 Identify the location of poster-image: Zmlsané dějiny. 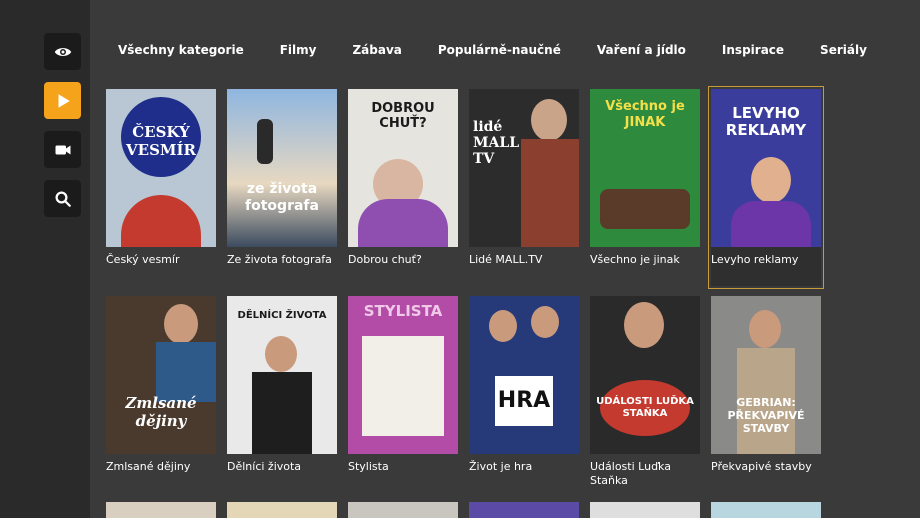
(161, 375).